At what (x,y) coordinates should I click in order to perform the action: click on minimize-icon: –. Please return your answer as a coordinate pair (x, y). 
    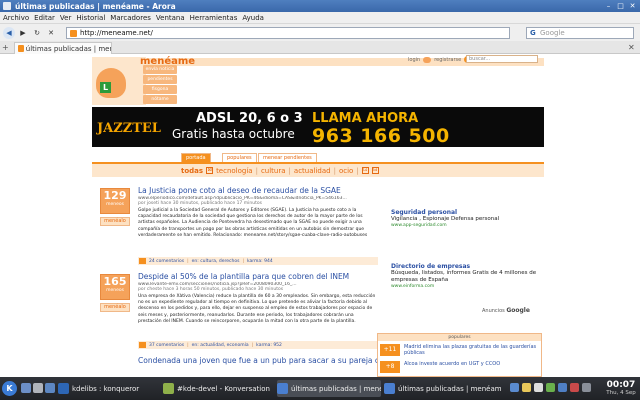
    Looking at the image, I should click on (608, 6).